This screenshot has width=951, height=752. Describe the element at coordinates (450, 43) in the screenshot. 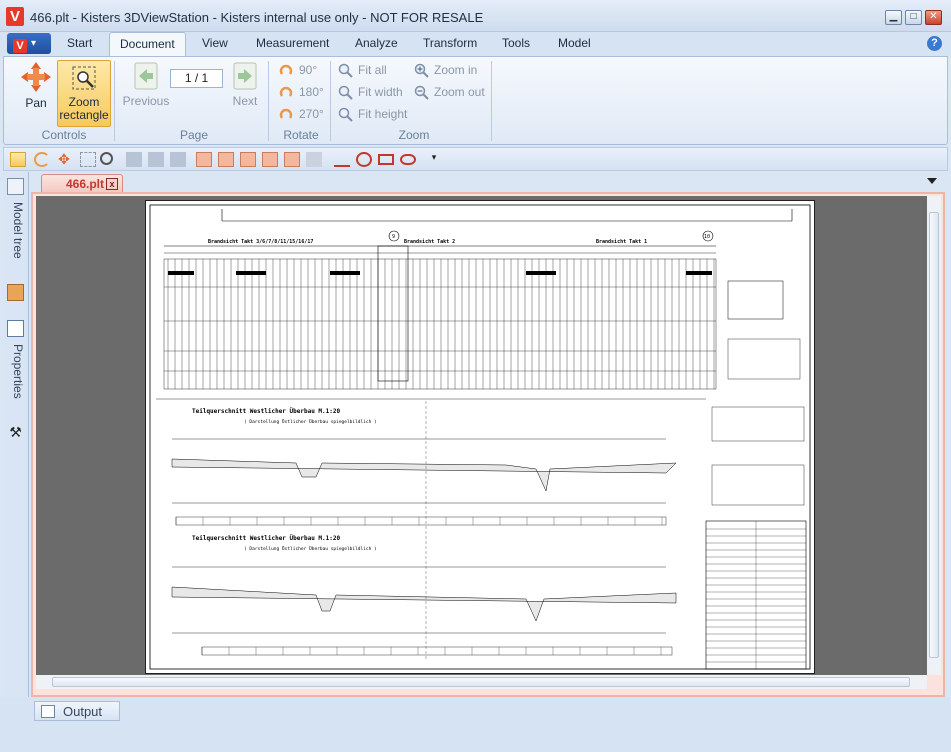

I see `tab-transform: Transform` at that location.